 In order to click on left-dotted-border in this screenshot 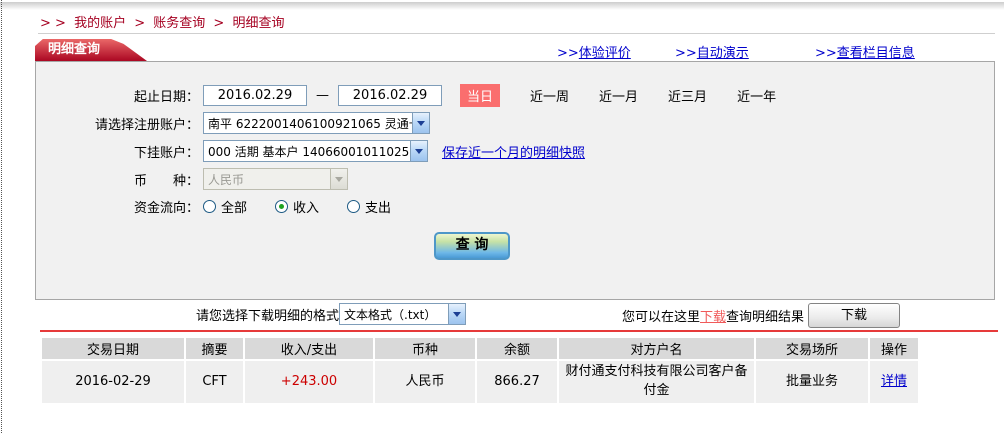, I will do `click(1, 216)`.